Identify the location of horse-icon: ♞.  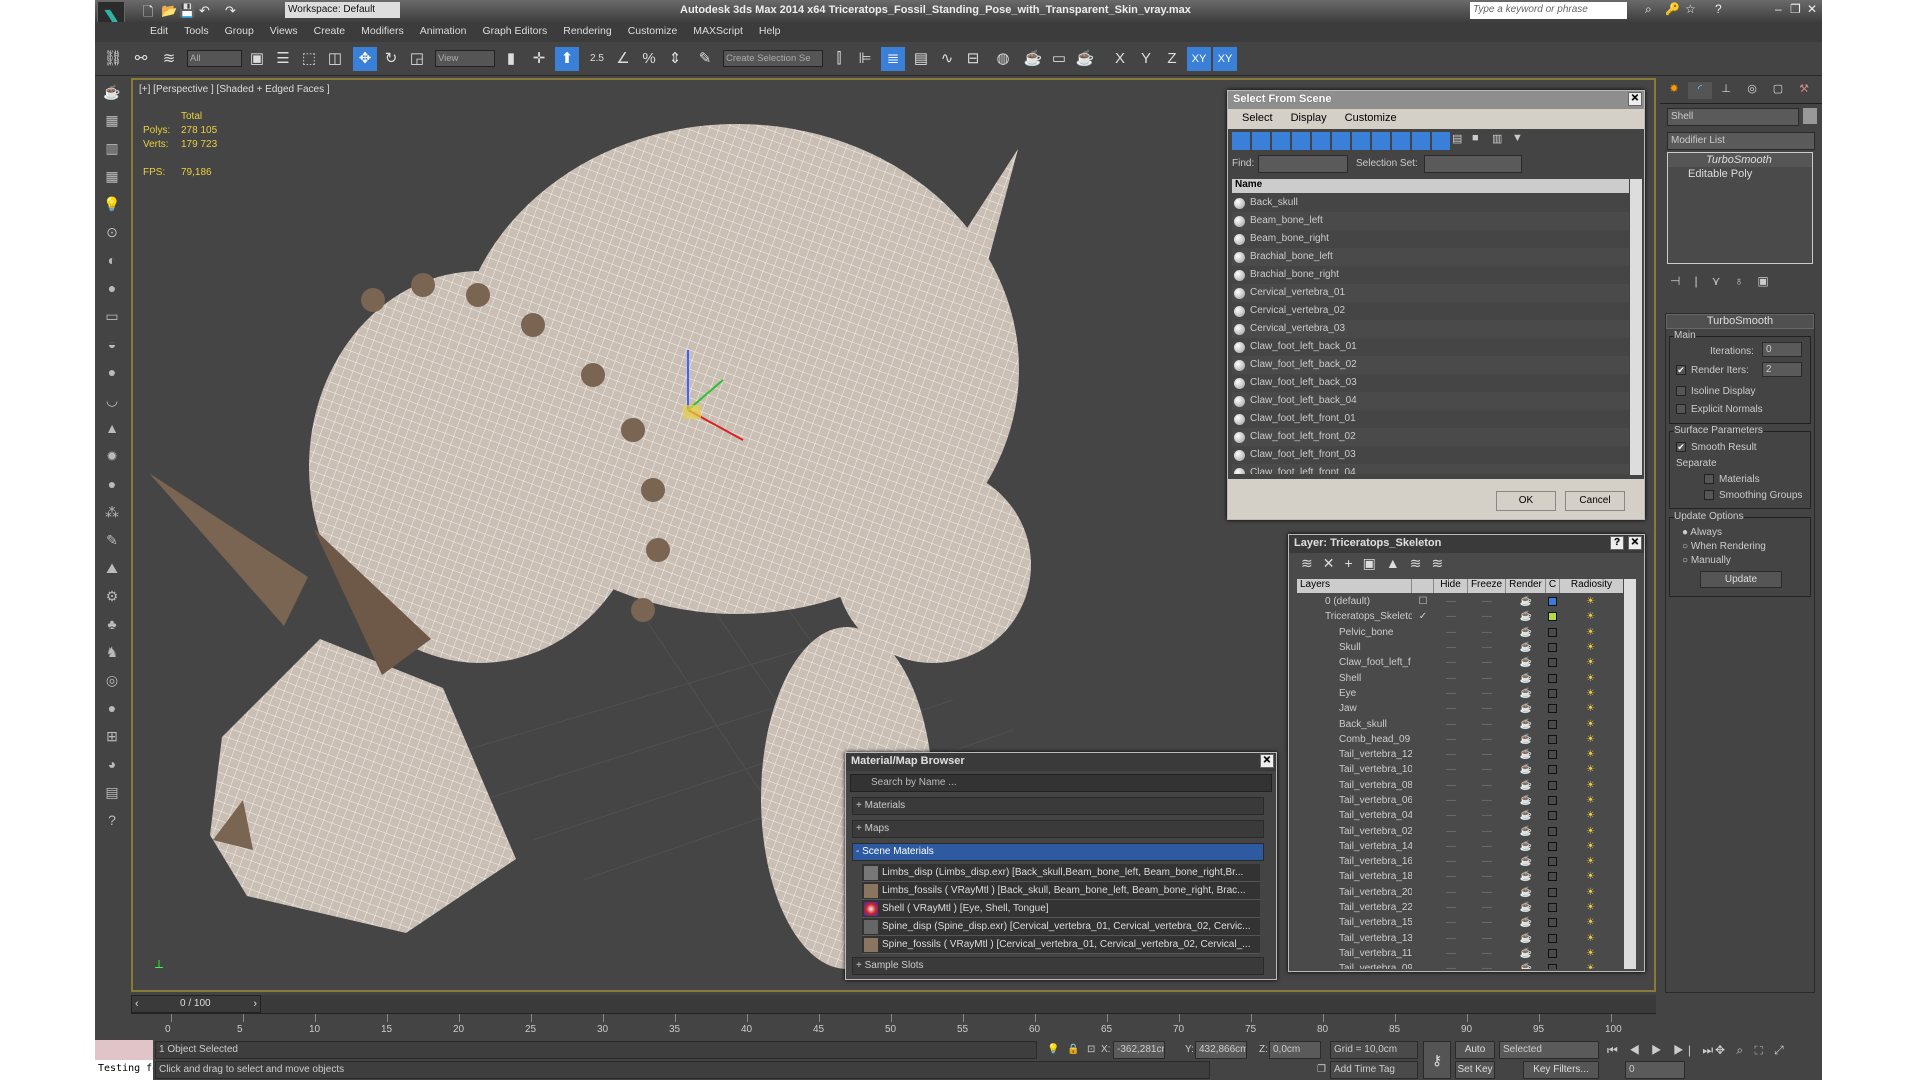
(112, 655).